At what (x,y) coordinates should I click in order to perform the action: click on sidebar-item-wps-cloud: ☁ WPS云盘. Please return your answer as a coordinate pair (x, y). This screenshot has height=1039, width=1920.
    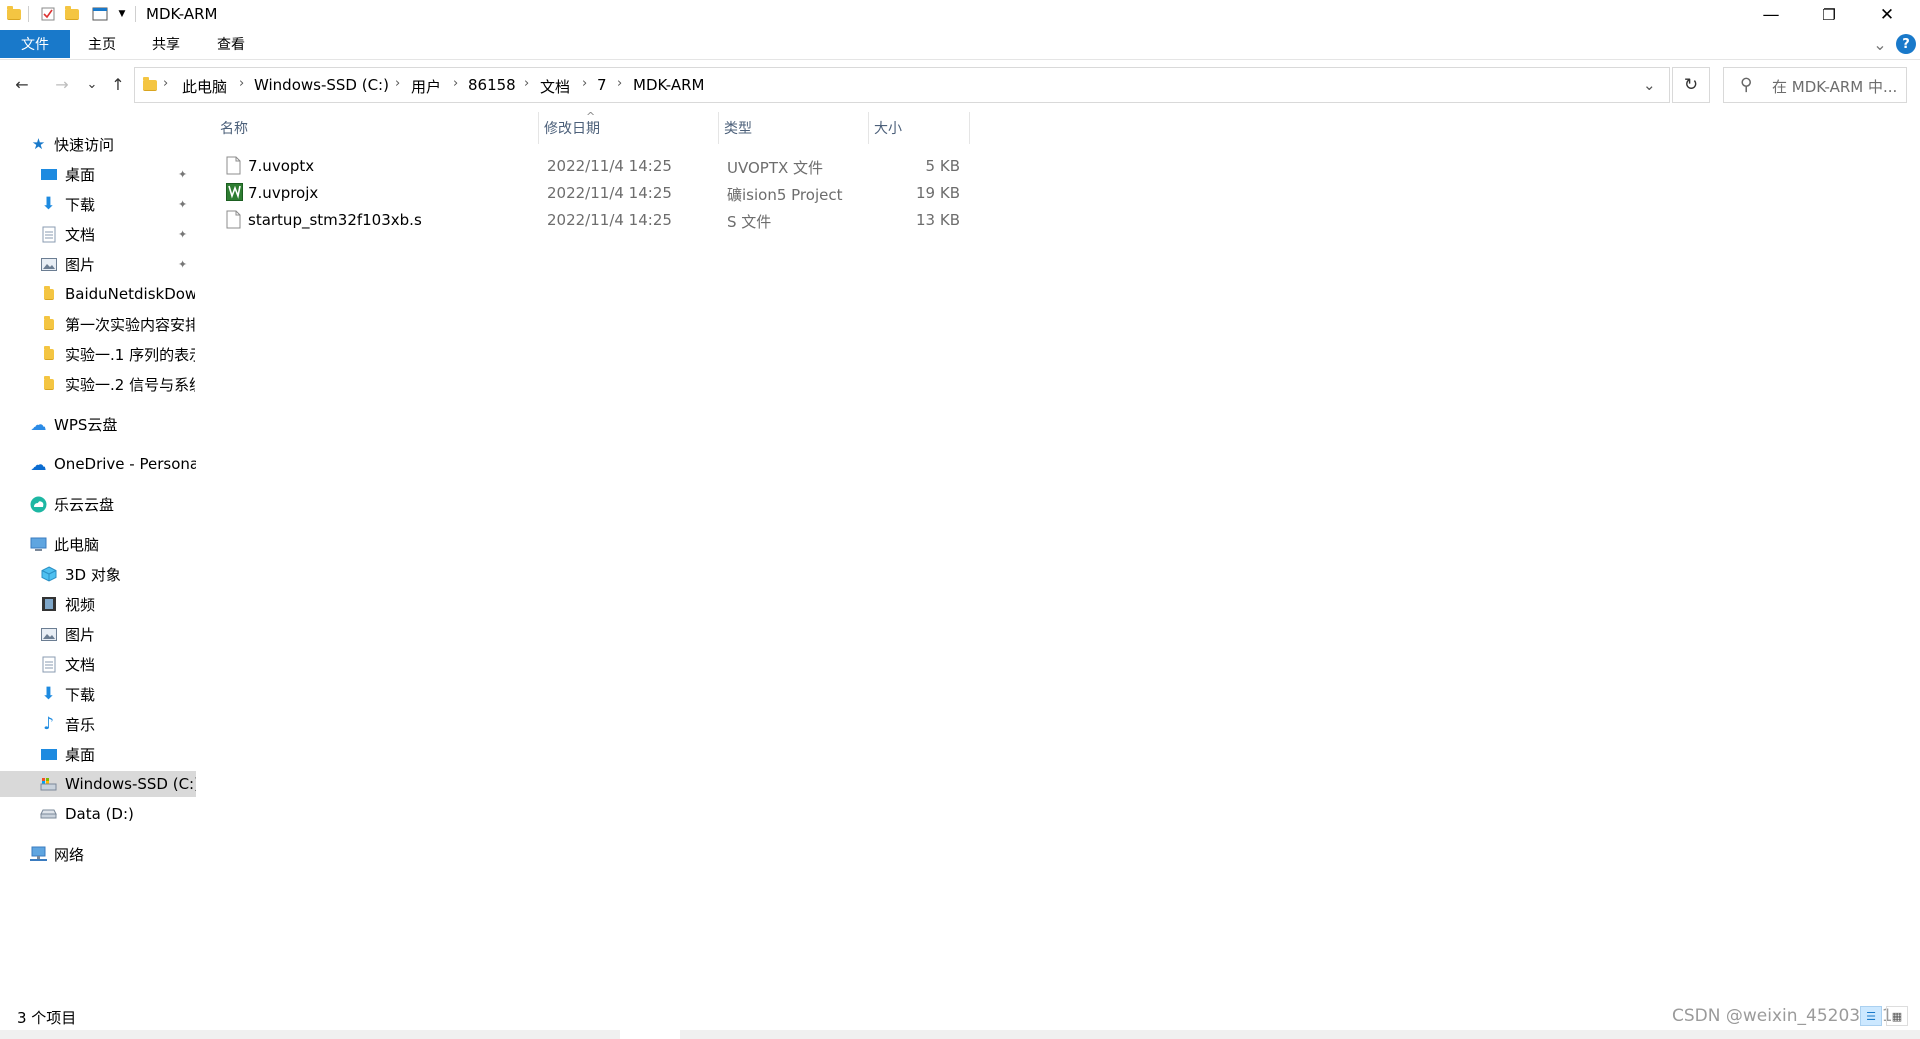
    Looking at the image, I should click on (98, 424).